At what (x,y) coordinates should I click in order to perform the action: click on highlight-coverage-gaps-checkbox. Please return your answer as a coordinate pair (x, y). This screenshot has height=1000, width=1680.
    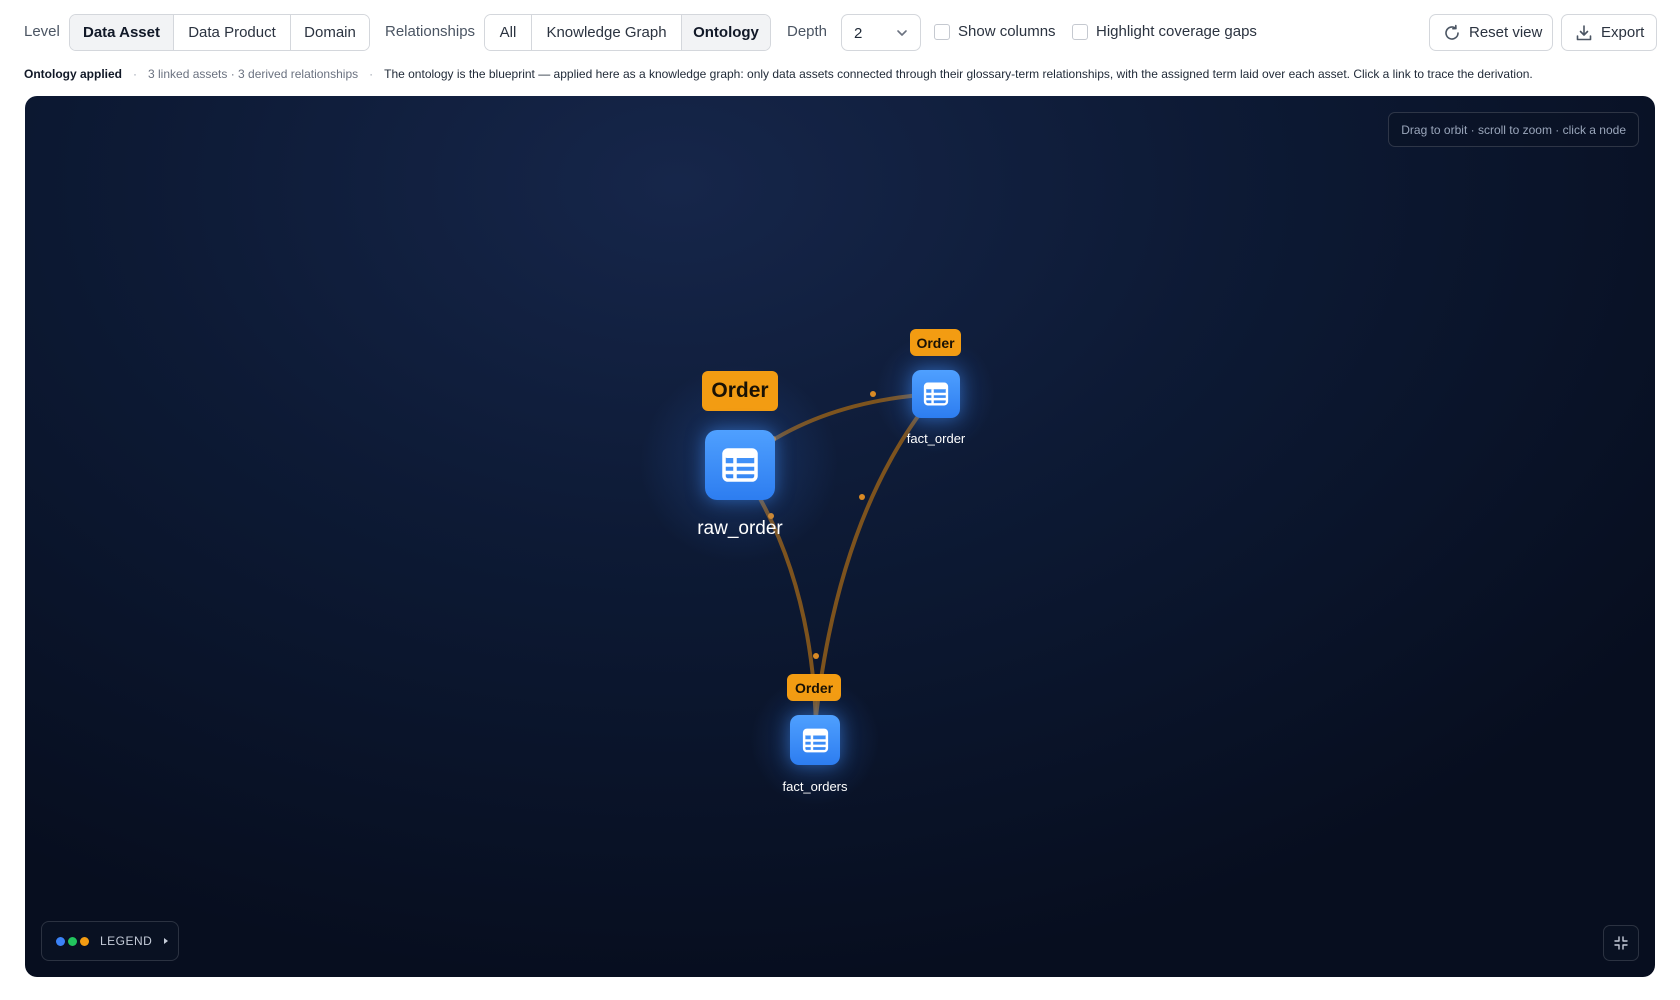
    Looking at the image, I should click on (1080, 32).